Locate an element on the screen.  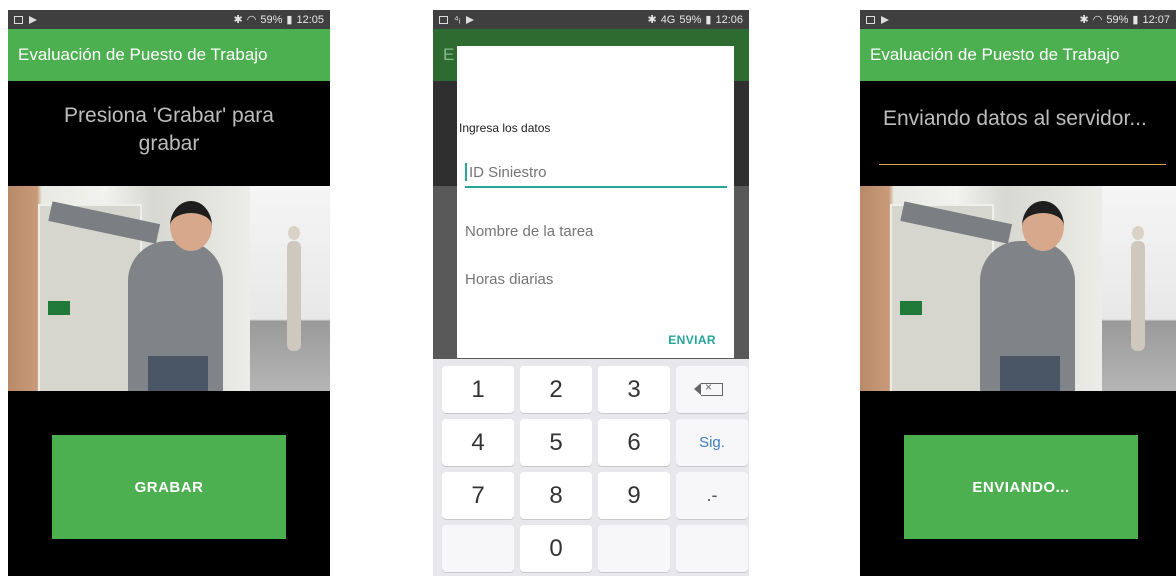
key-7: 7 is located at coordinates (478, 495).